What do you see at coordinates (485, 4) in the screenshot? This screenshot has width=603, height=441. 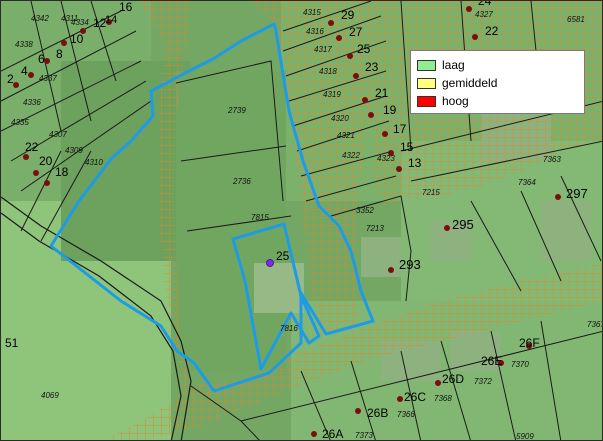 I see `house-number: 24` at bounding box center [485, 4].